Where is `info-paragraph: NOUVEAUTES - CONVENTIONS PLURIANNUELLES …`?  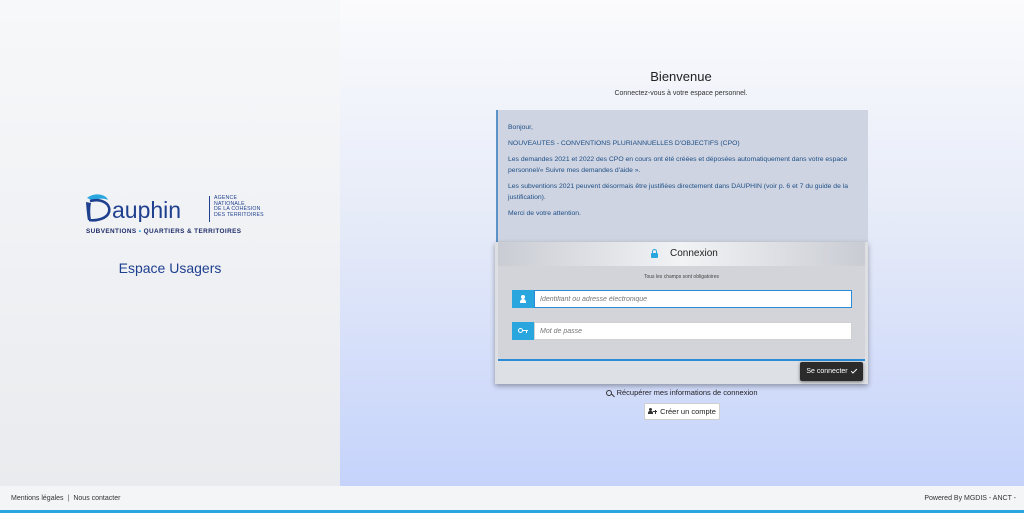
info-paragraph: NOUVEAUTES - CONVENTIONS PLURIANNUELLES … is located at coordinates (624, 143).